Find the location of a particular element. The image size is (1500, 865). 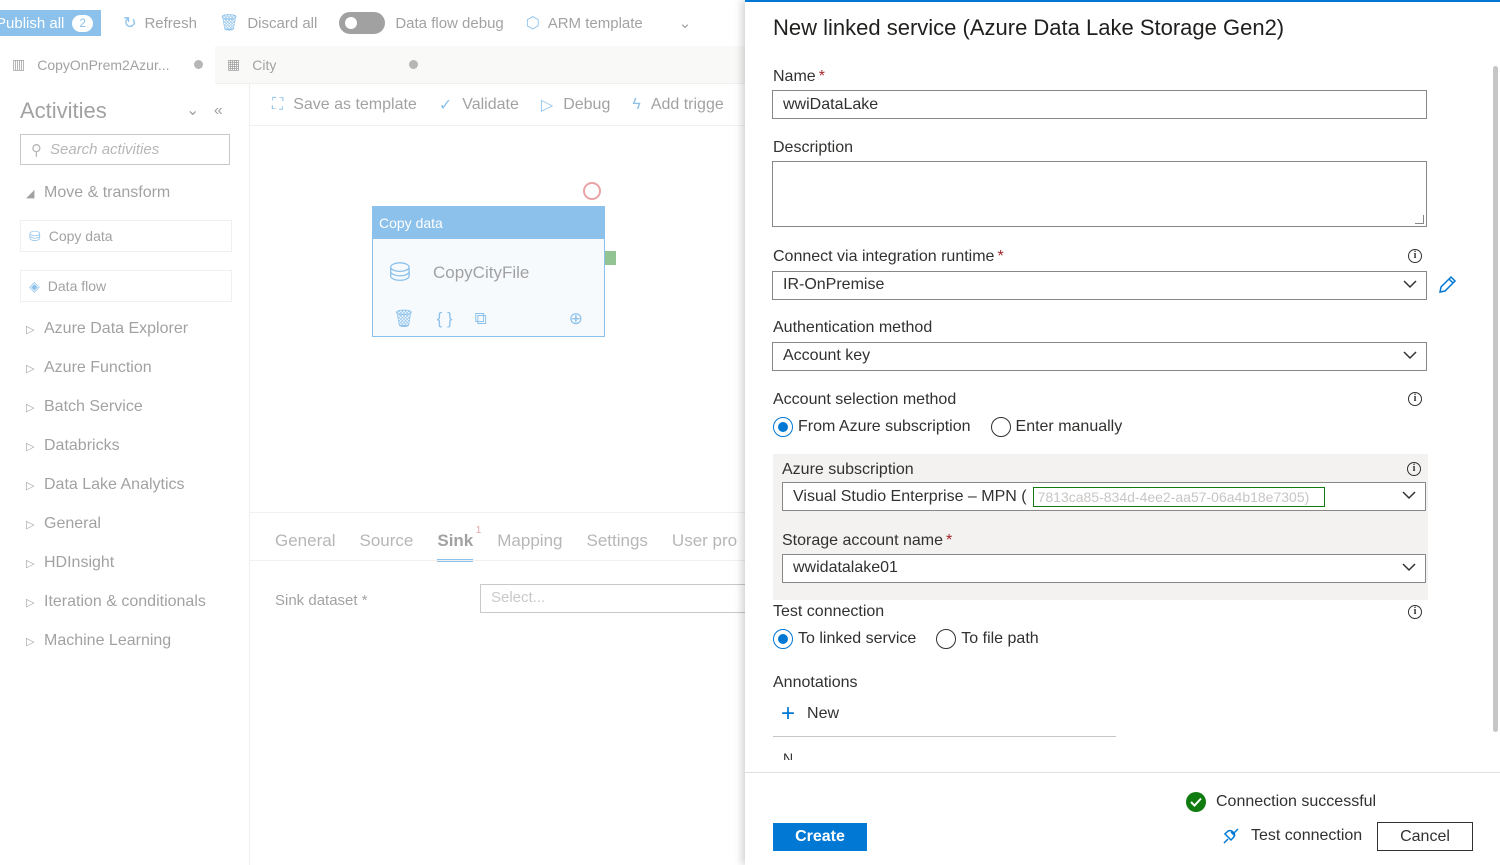

name-label: Name * is located at coordinates (799, 77).